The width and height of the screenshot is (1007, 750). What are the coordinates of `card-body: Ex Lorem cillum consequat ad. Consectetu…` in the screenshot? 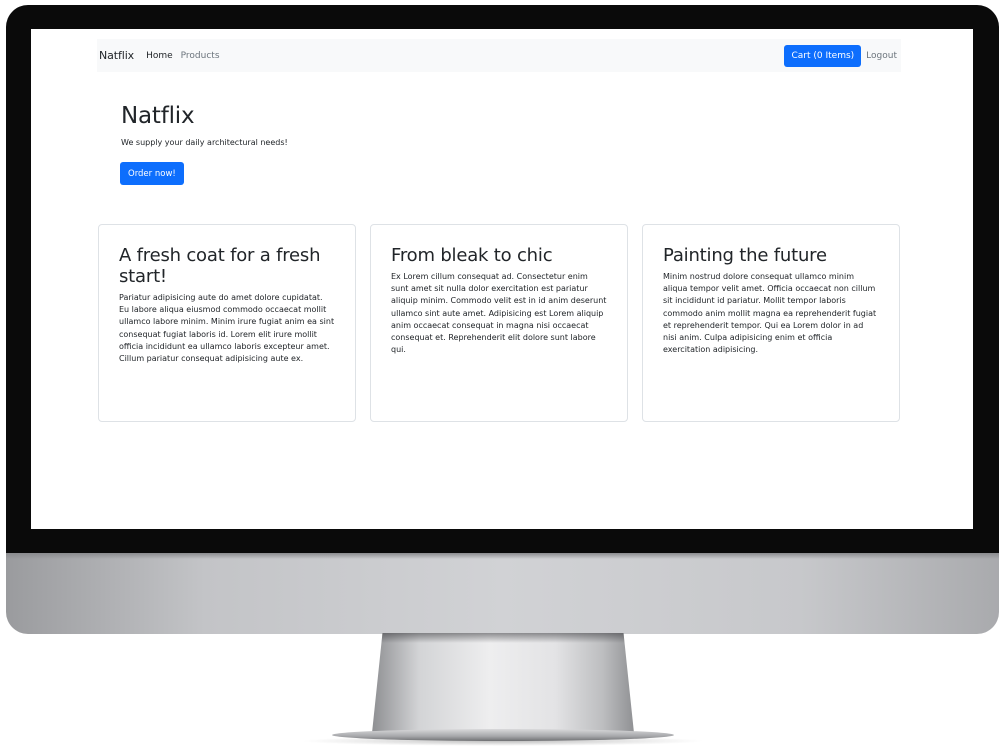 It's located at (499, 313).